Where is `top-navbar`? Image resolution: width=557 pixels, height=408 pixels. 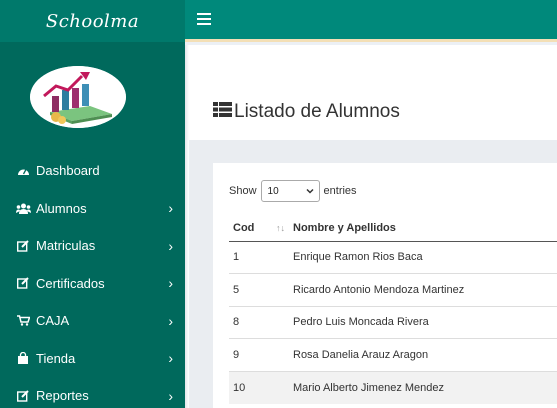 top-navbar is located at coordinates (371, 21).